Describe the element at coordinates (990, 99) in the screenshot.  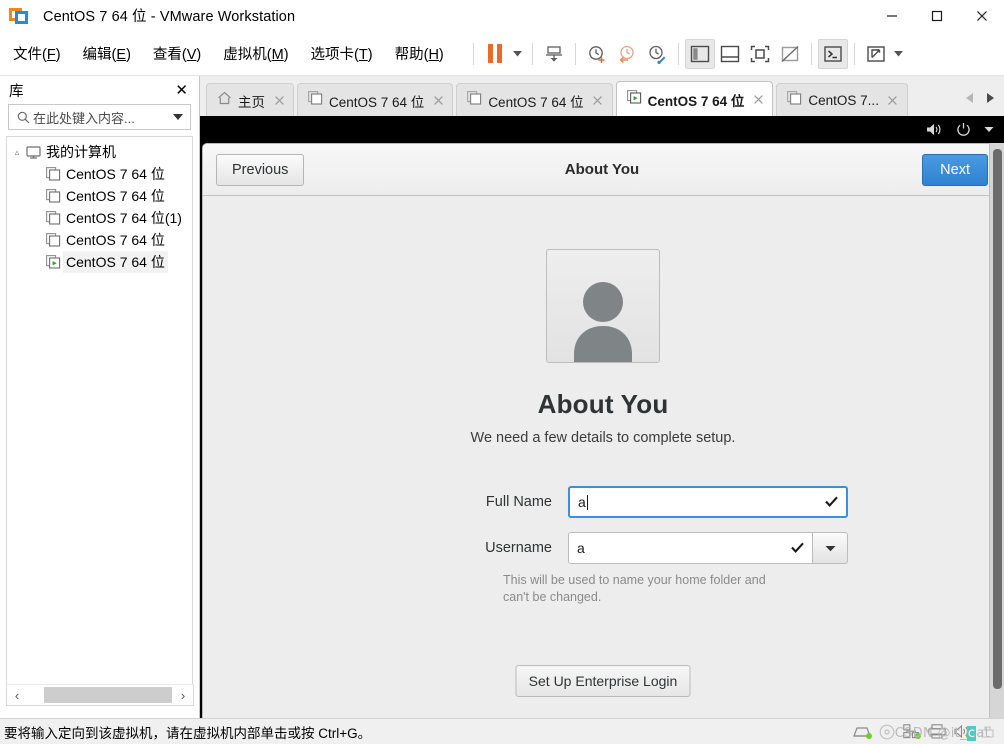
I see `triangle-right-icon` at that location.